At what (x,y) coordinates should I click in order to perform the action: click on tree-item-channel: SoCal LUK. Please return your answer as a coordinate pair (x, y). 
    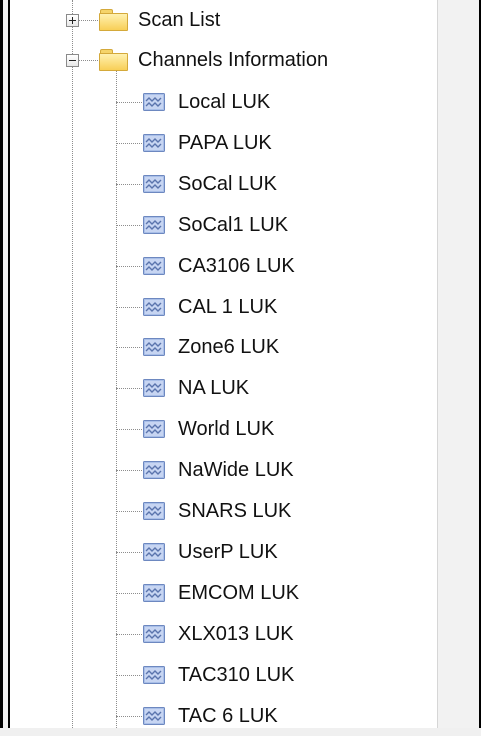
    Looking at the image, I should click on (220, 184).